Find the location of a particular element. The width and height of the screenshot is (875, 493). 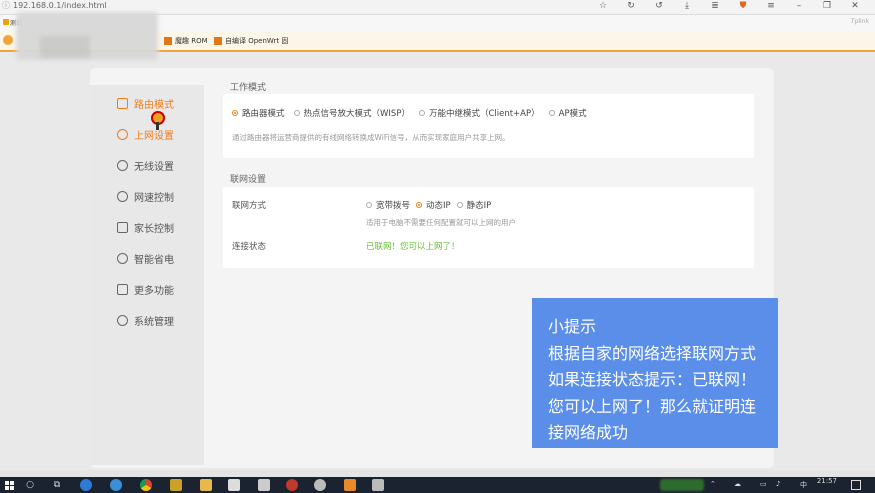

photos-icon is located at coordinates (378, 485).